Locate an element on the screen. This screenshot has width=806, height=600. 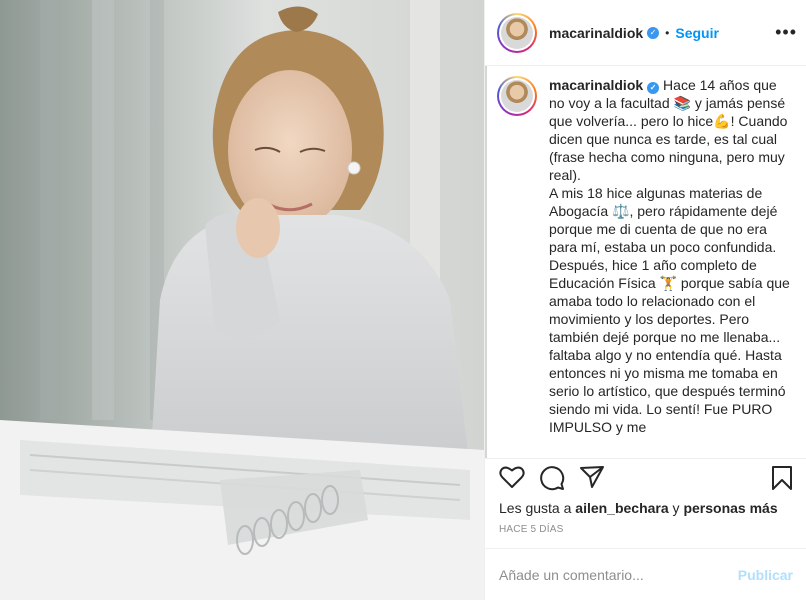
verified-badge-icon: ✓ is located at coordinates (653, 32).